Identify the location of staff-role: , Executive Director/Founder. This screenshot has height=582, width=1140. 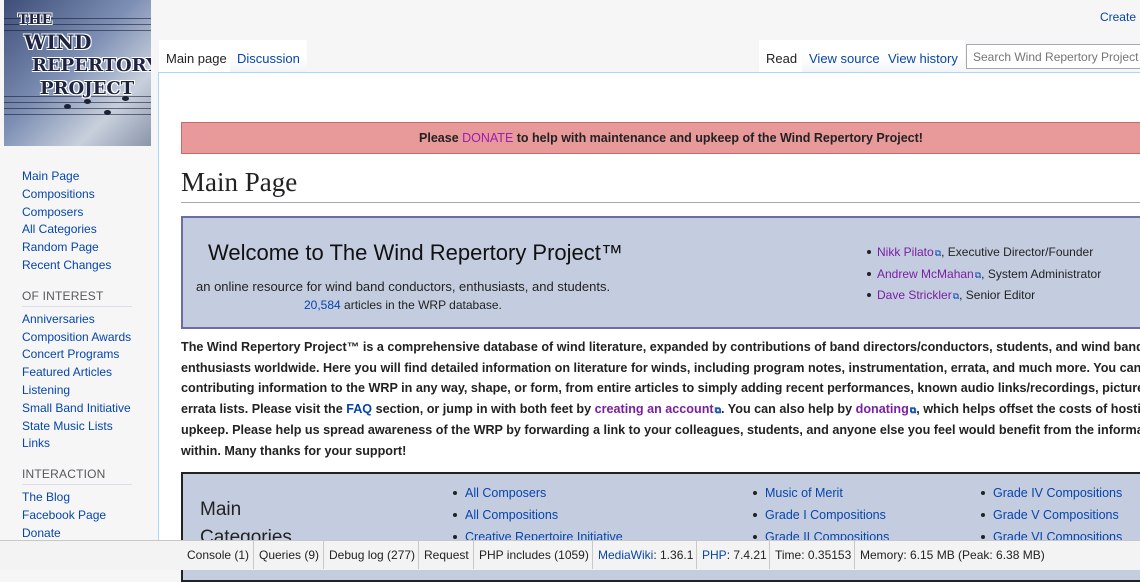
(1017, 252).